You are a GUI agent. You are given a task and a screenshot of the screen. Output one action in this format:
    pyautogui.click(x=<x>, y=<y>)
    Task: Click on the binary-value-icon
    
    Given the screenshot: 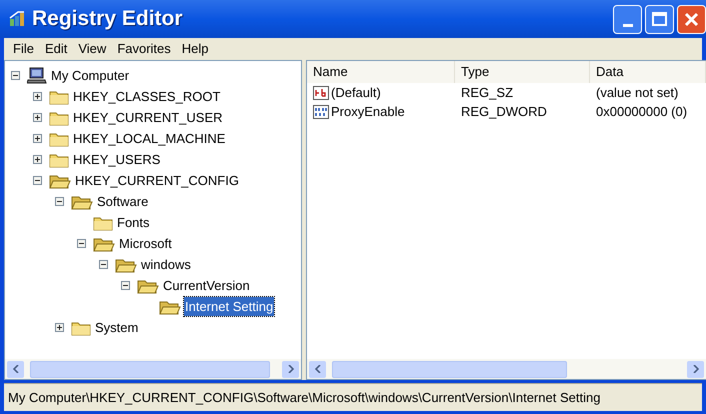 What is the action you would take?
    pyautogui.click(x=321, y=111)
    